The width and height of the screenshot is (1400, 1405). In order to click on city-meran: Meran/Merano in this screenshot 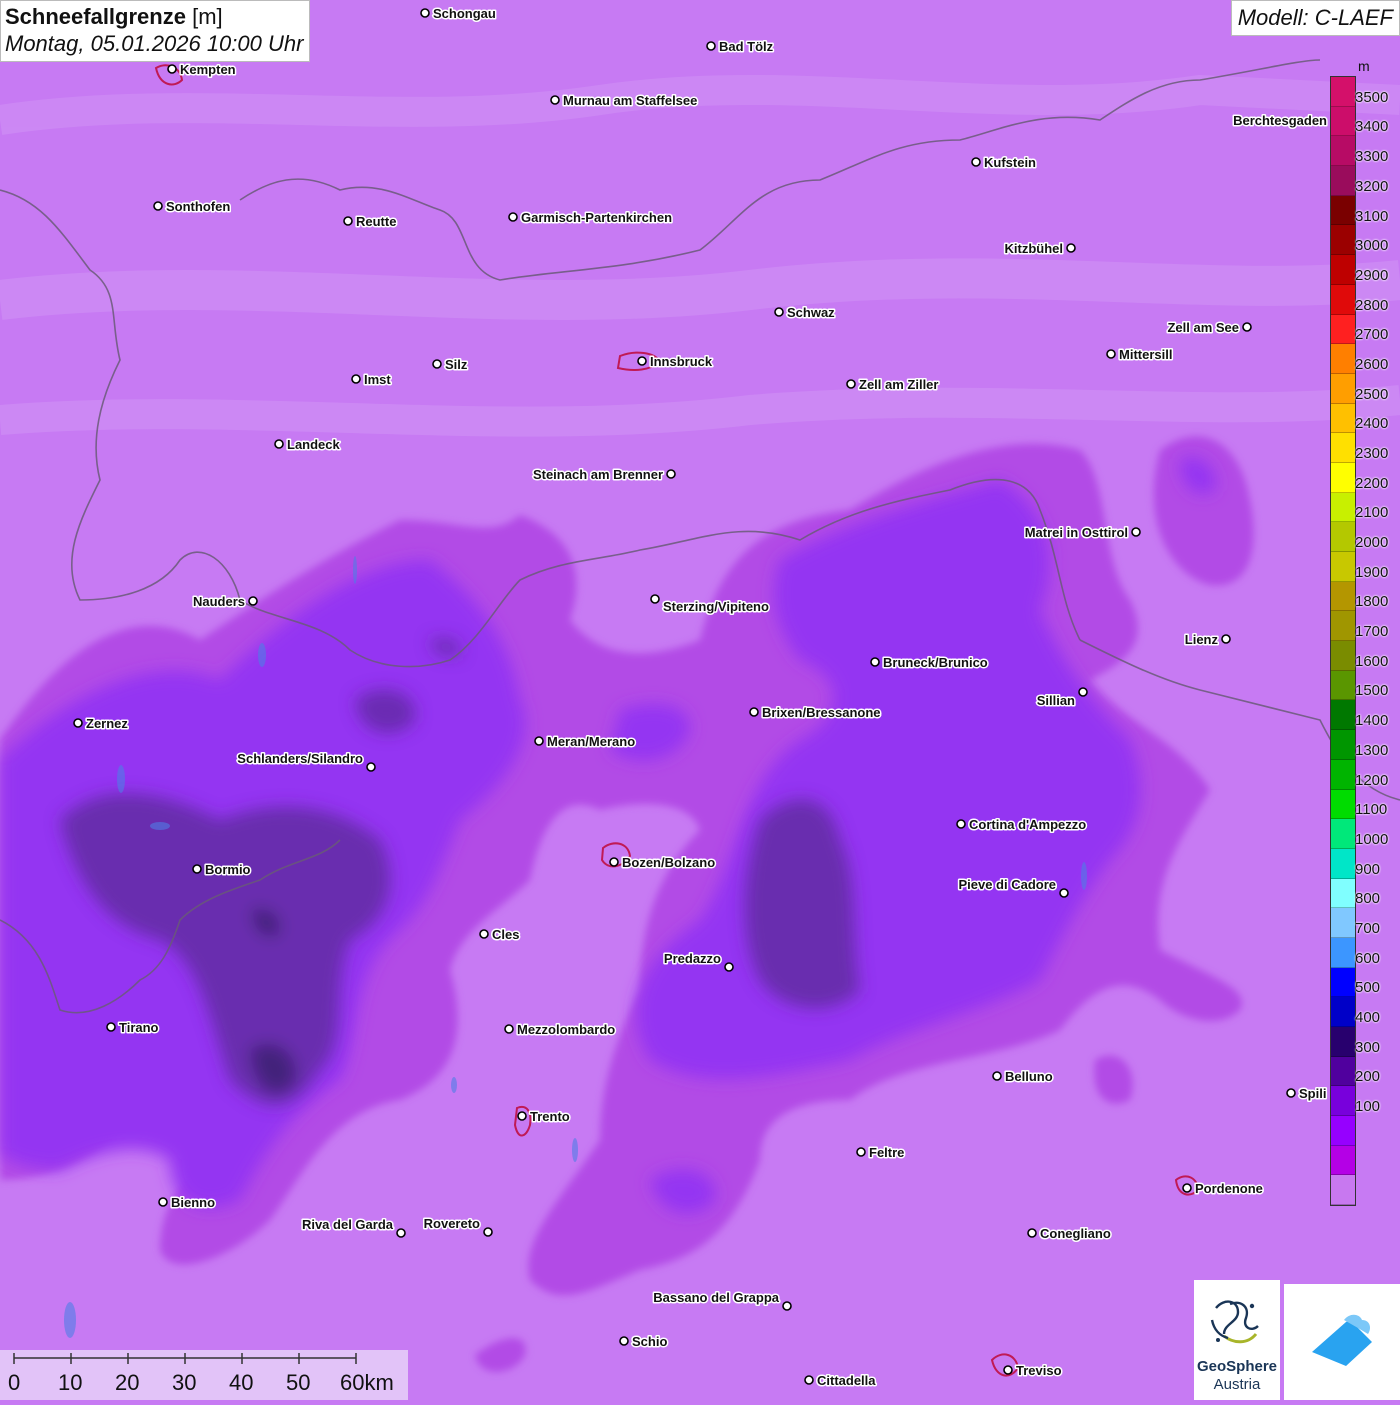, I will do `click(585, 742)`.